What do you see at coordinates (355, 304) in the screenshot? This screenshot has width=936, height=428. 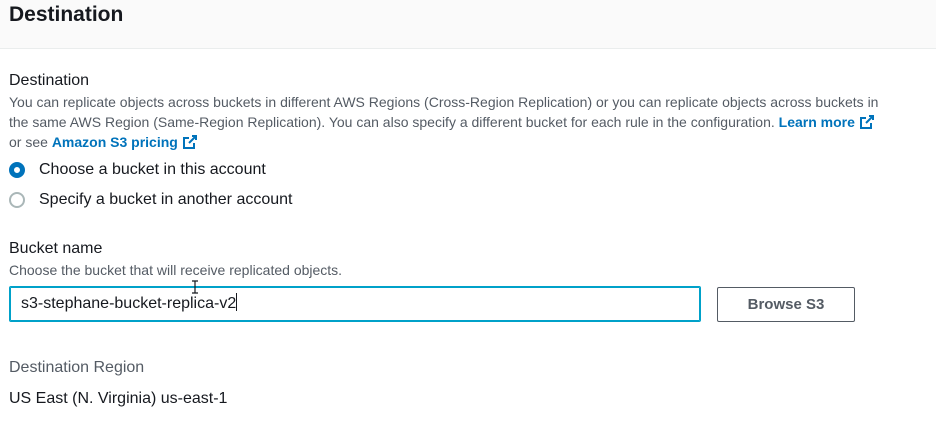 I see `bucket-name-input: s3-stephane-bucket-replica-v2` at bounding box center [355, 304].